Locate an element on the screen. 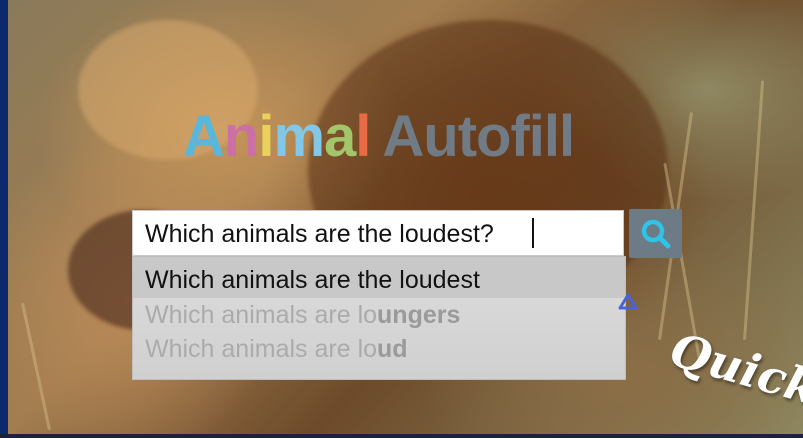  suggestion-item: Which animals are loungers is located at coordinates (302, 315).